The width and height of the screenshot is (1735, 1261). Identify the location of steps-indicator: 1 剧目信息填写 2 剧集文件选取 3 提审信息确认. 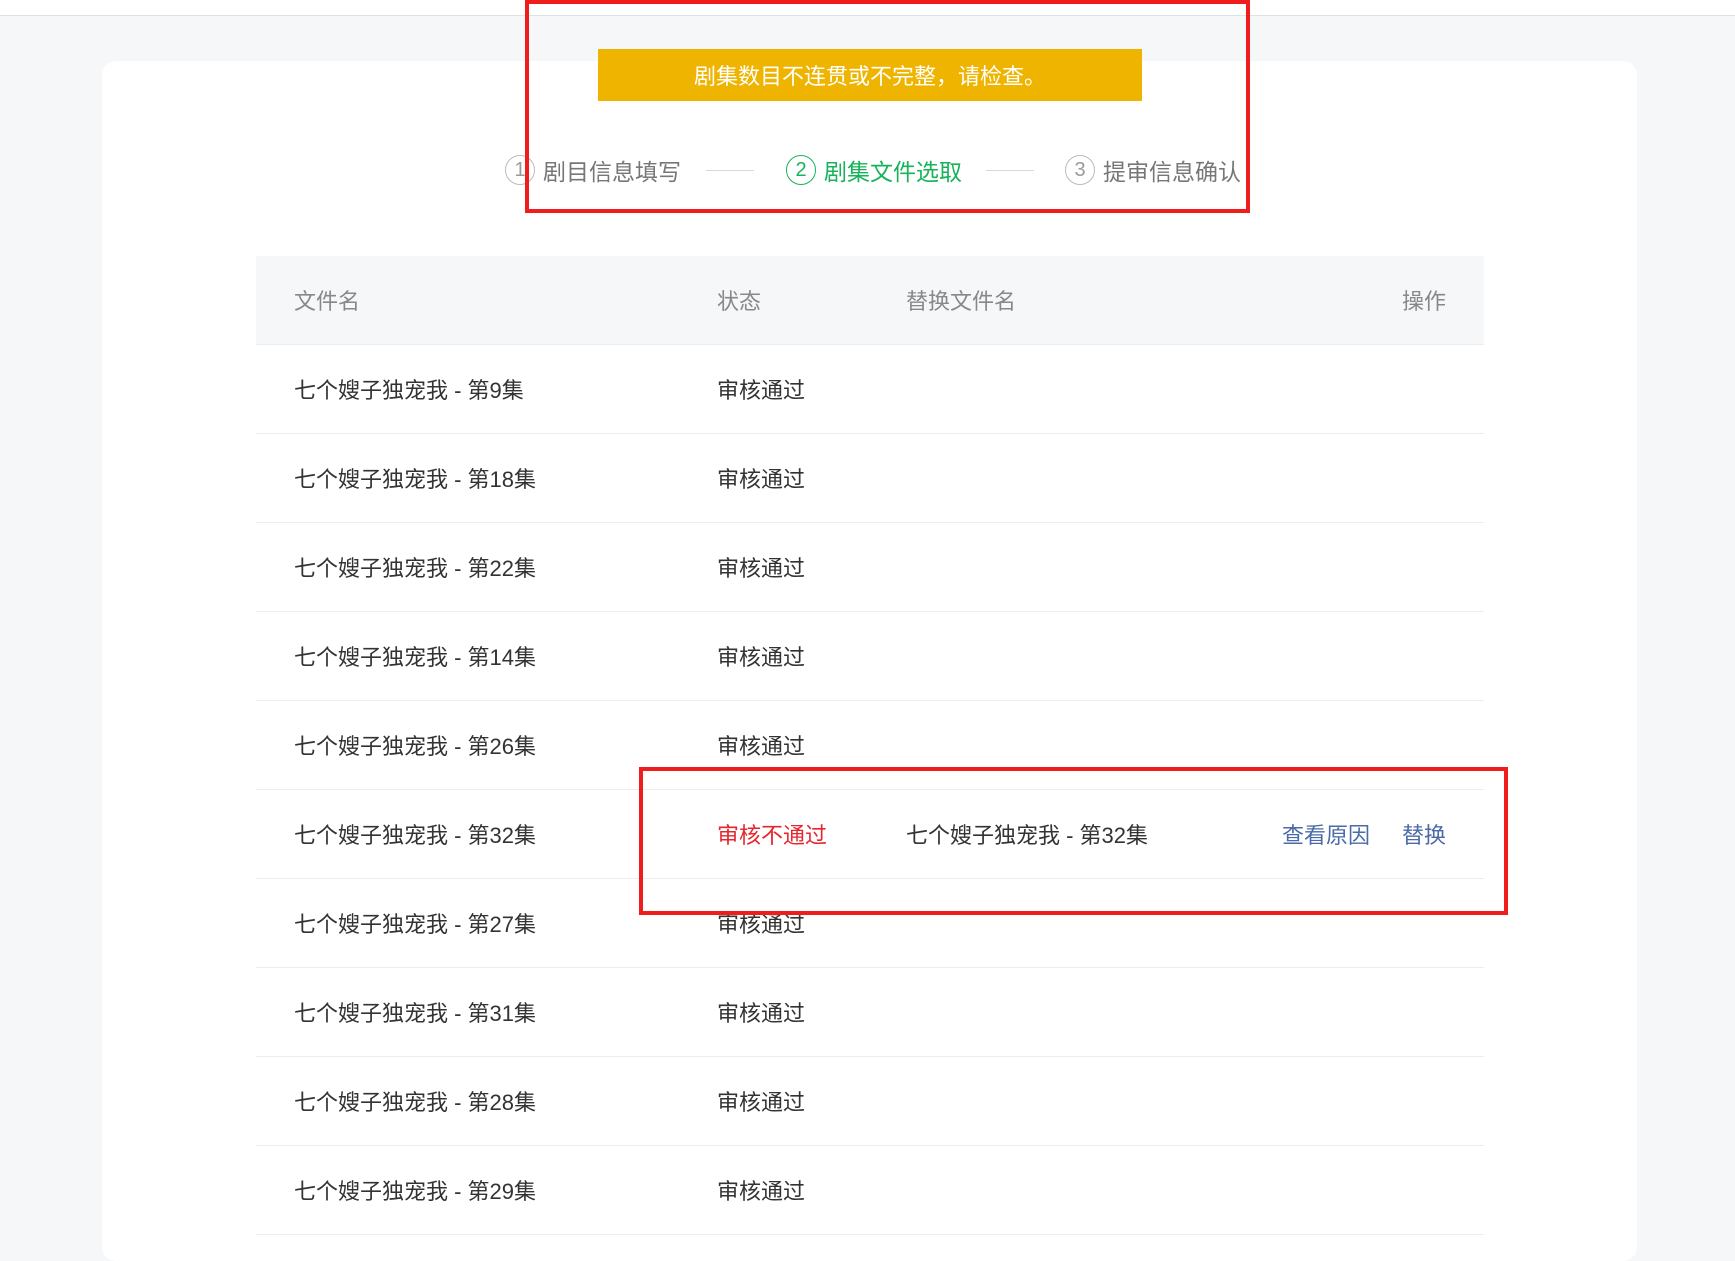
(867, 170).